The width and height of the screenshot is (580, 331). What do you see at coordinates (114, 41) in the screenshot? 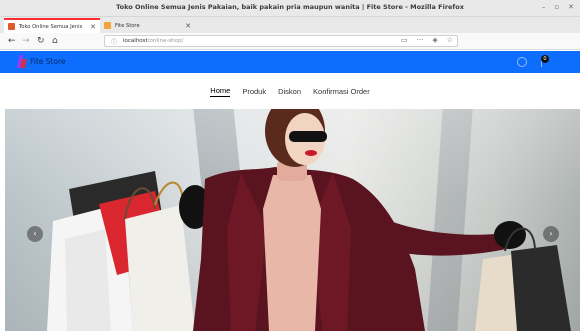
I see `info-icon: ⓘ` at bounding box center [114, 41].